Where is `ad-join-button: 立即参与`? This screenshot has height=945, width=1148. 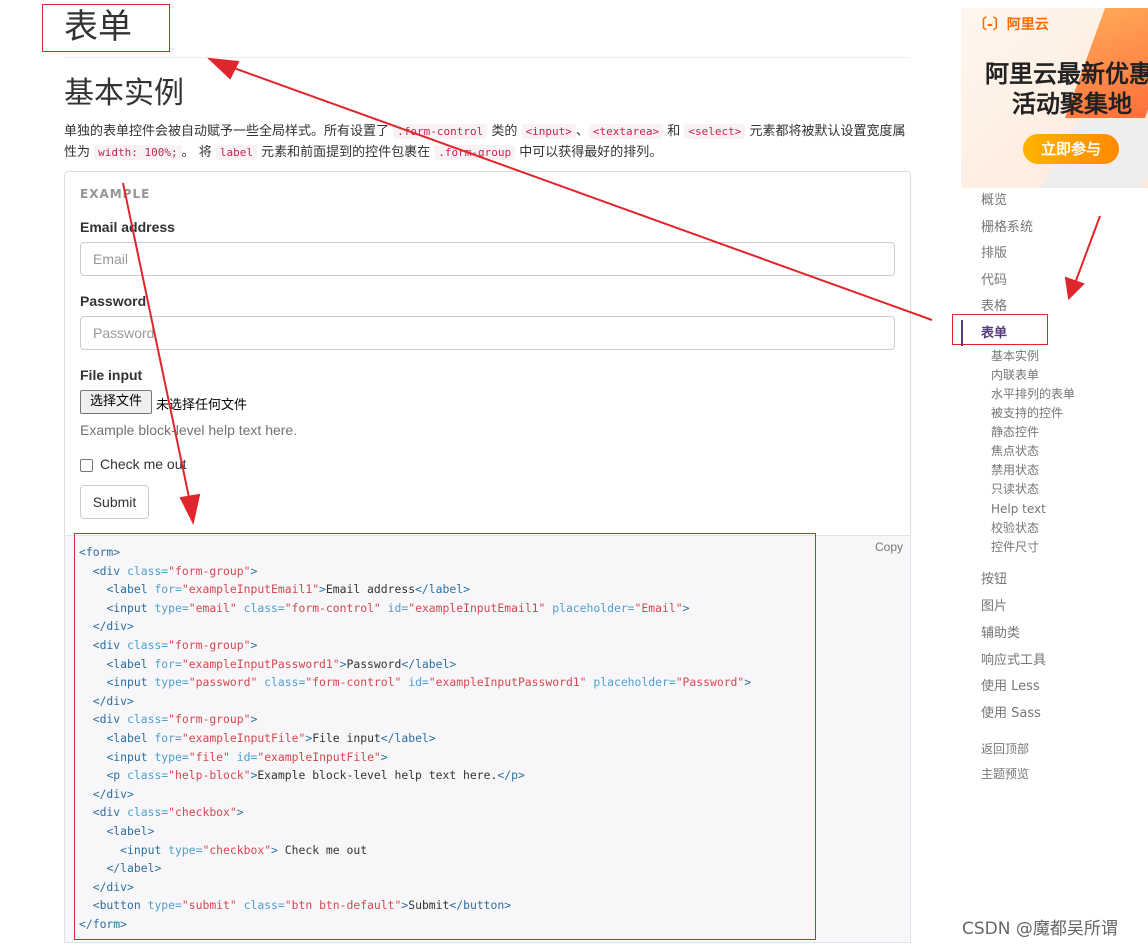 ad-join-button: 立即参与 is located at coordinates (1071, 149).